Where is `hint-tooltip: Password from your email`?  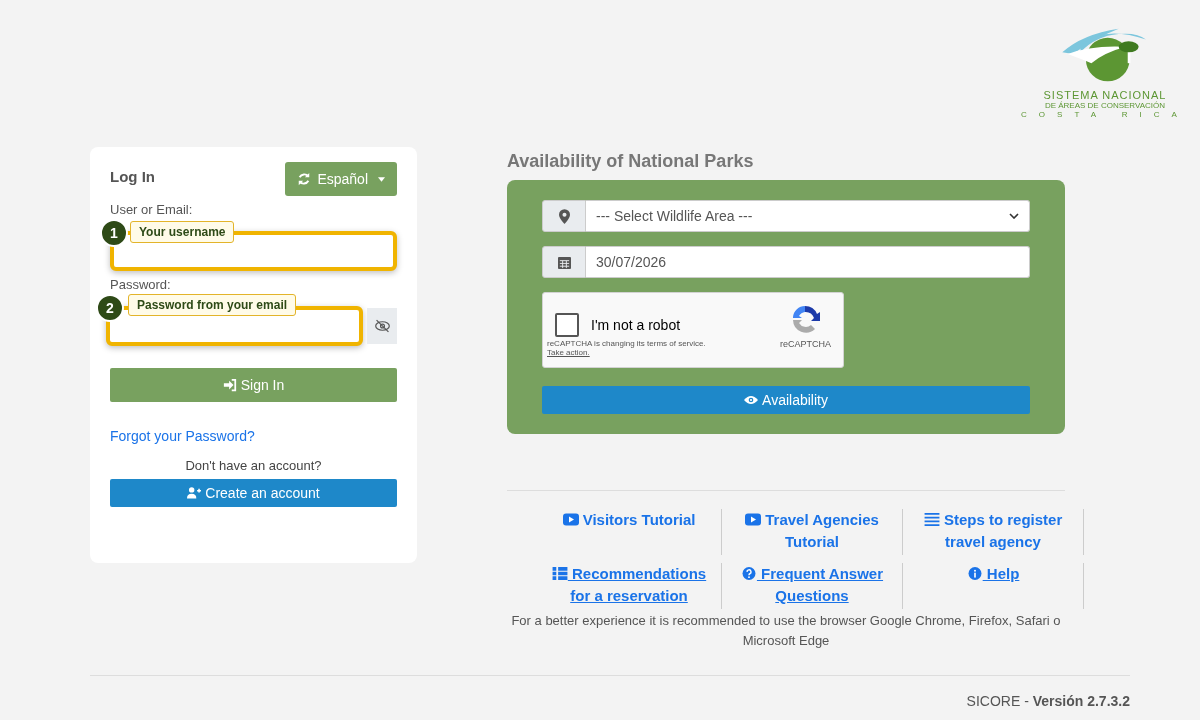
hint-tooltip: Password from your email is located at coordinates (212, 305).